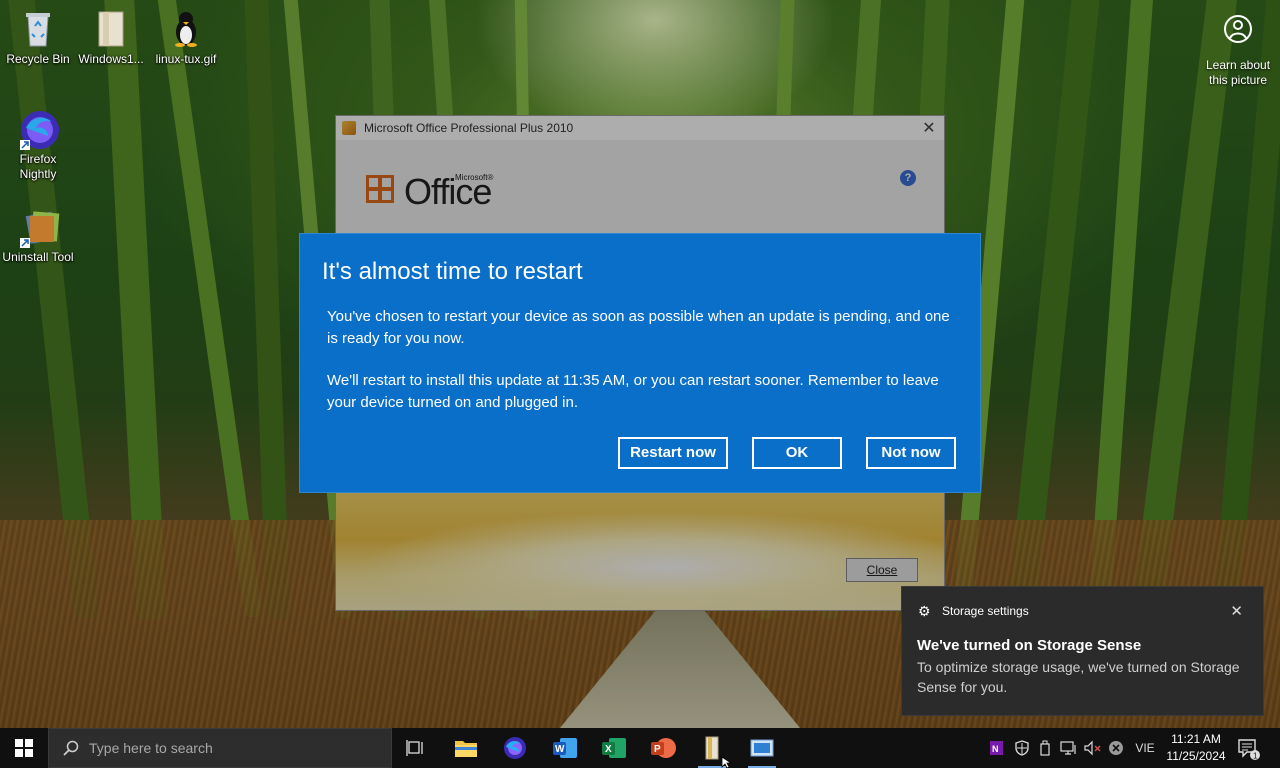 The width and height of the screenshot is (1280, 768). I want to click on toast-header: ⚙ Storage settings, so click(973, 611).